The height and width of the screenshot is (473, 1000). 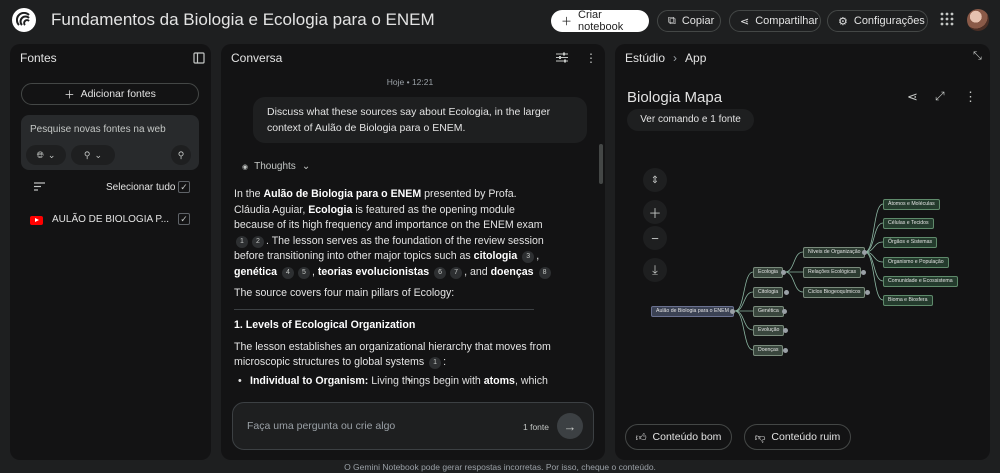 What do you see at coordinates (797, 437) in the screenshot?
I see `bad-content-button: 👎︎ Conteúdo ruim` at bounding box center [797, 437].